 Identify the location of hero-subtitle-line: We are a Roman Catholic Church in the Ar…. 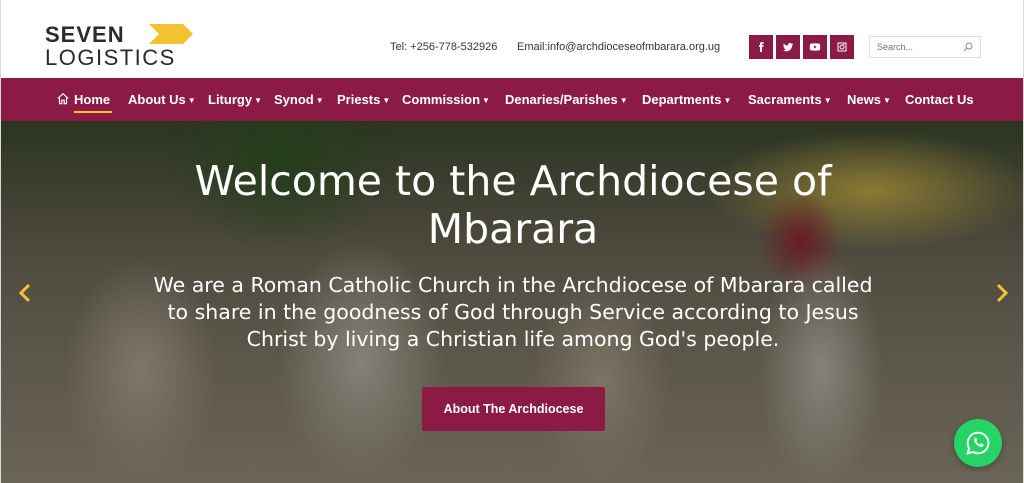
(513, 285).